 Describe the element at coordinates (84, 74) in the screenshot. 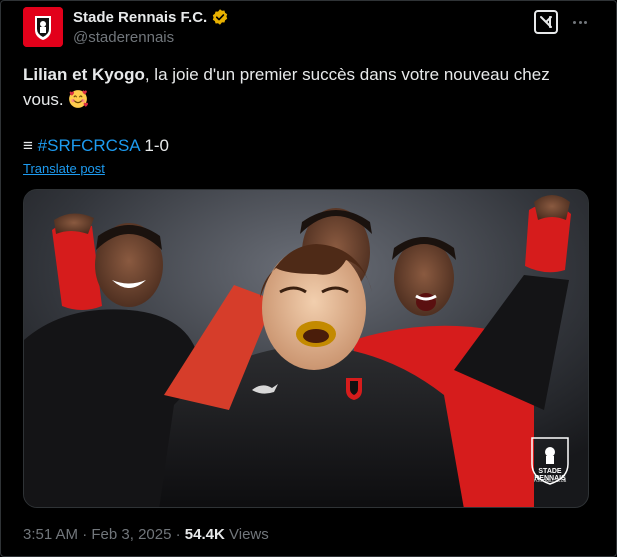

I see `post-text-names: Lilian et Kyogo` at that location.